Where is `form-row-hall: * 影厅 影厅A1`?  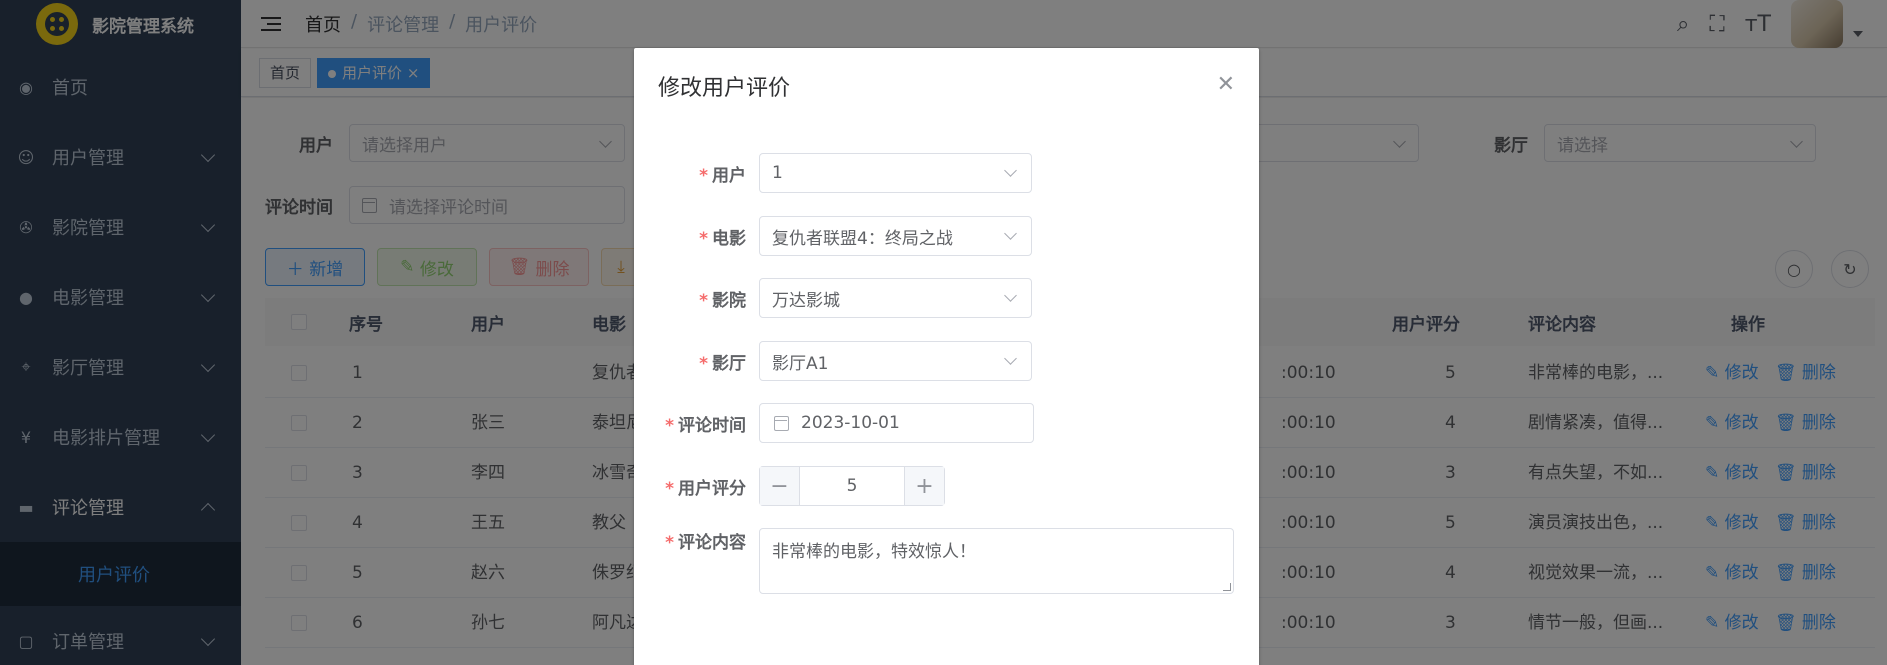 form-row-hall: * 影厅 影厅A1 is located at coordinates (946, 361).